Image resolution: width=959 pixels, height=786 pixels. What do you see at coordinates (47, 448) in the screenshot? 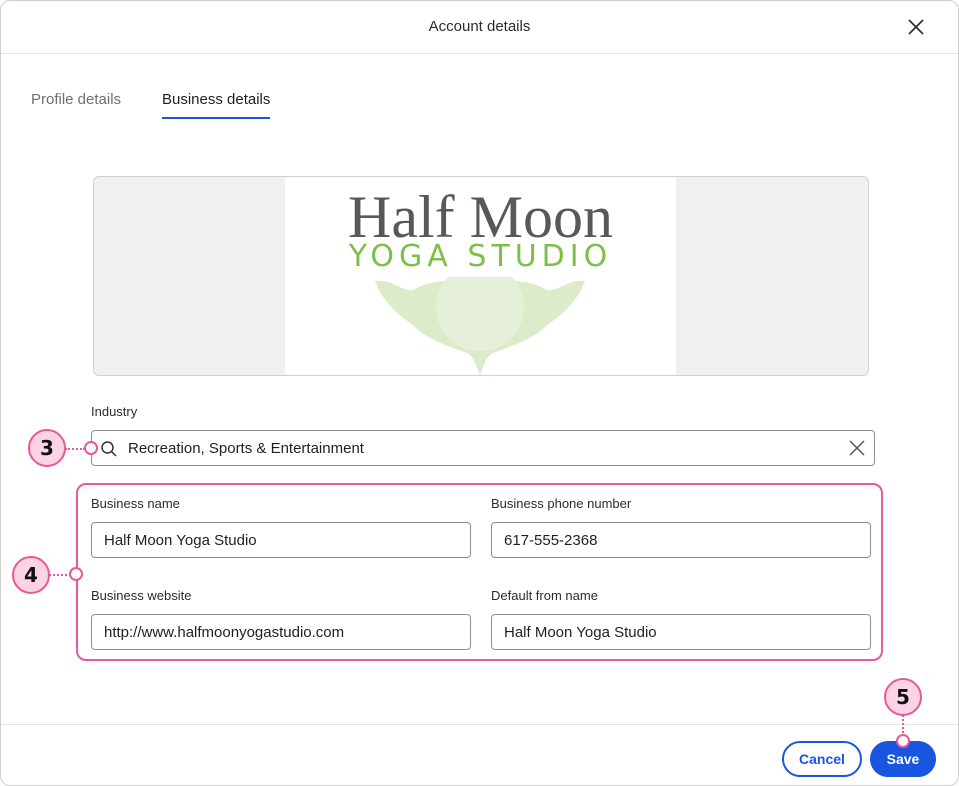
I see `callout-3-badge: 3` at bounding box center [47, 448].